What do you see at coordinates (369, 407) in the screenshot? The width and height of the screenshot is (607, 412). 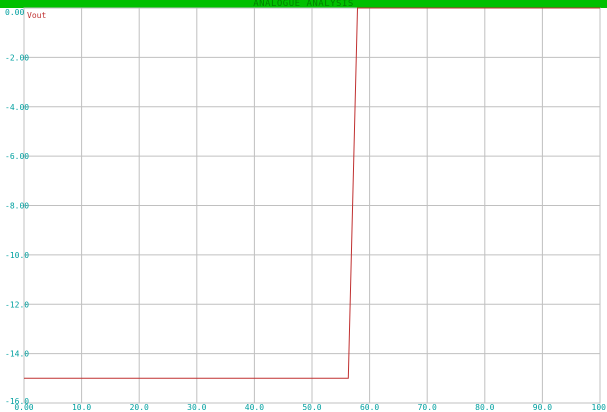 I see `x-tick-label: 60.0` at bounding box center [369, 407].